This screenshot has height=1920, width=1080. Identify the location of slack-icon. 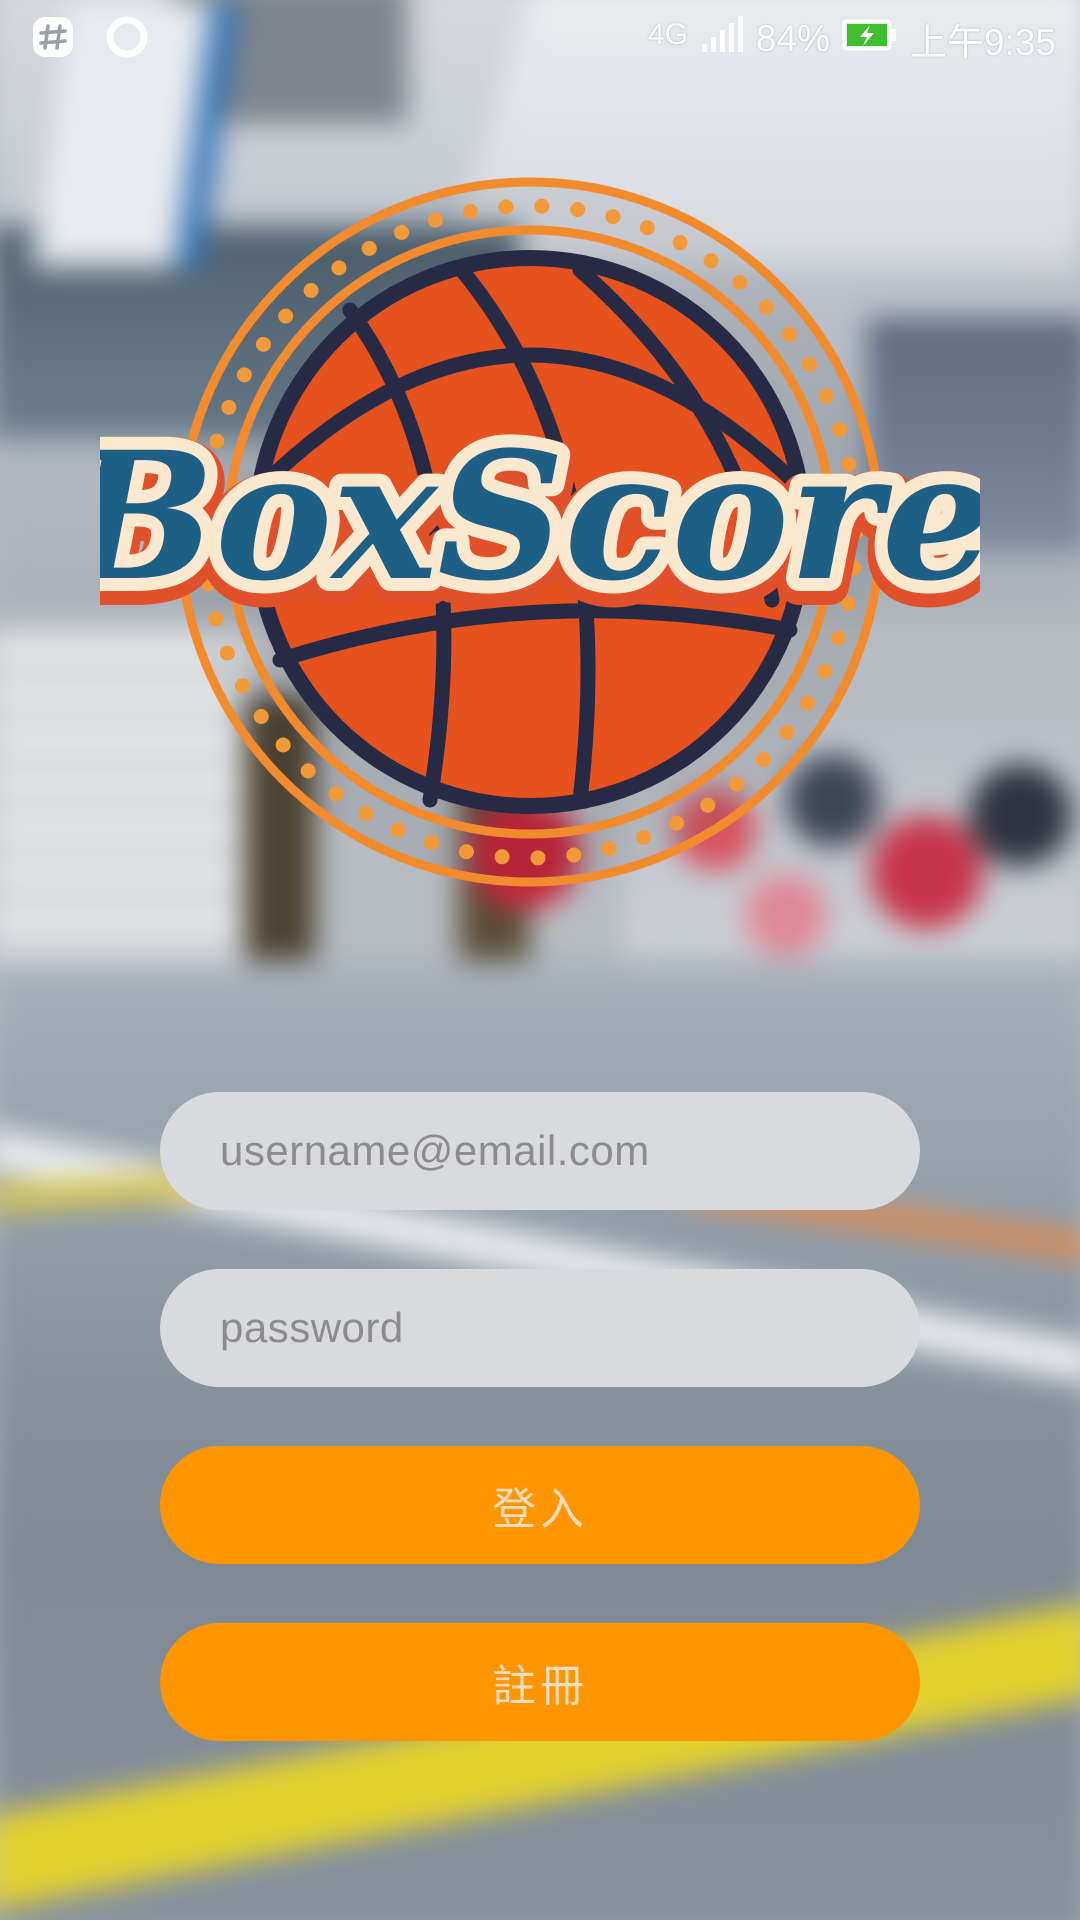
(53, 37).